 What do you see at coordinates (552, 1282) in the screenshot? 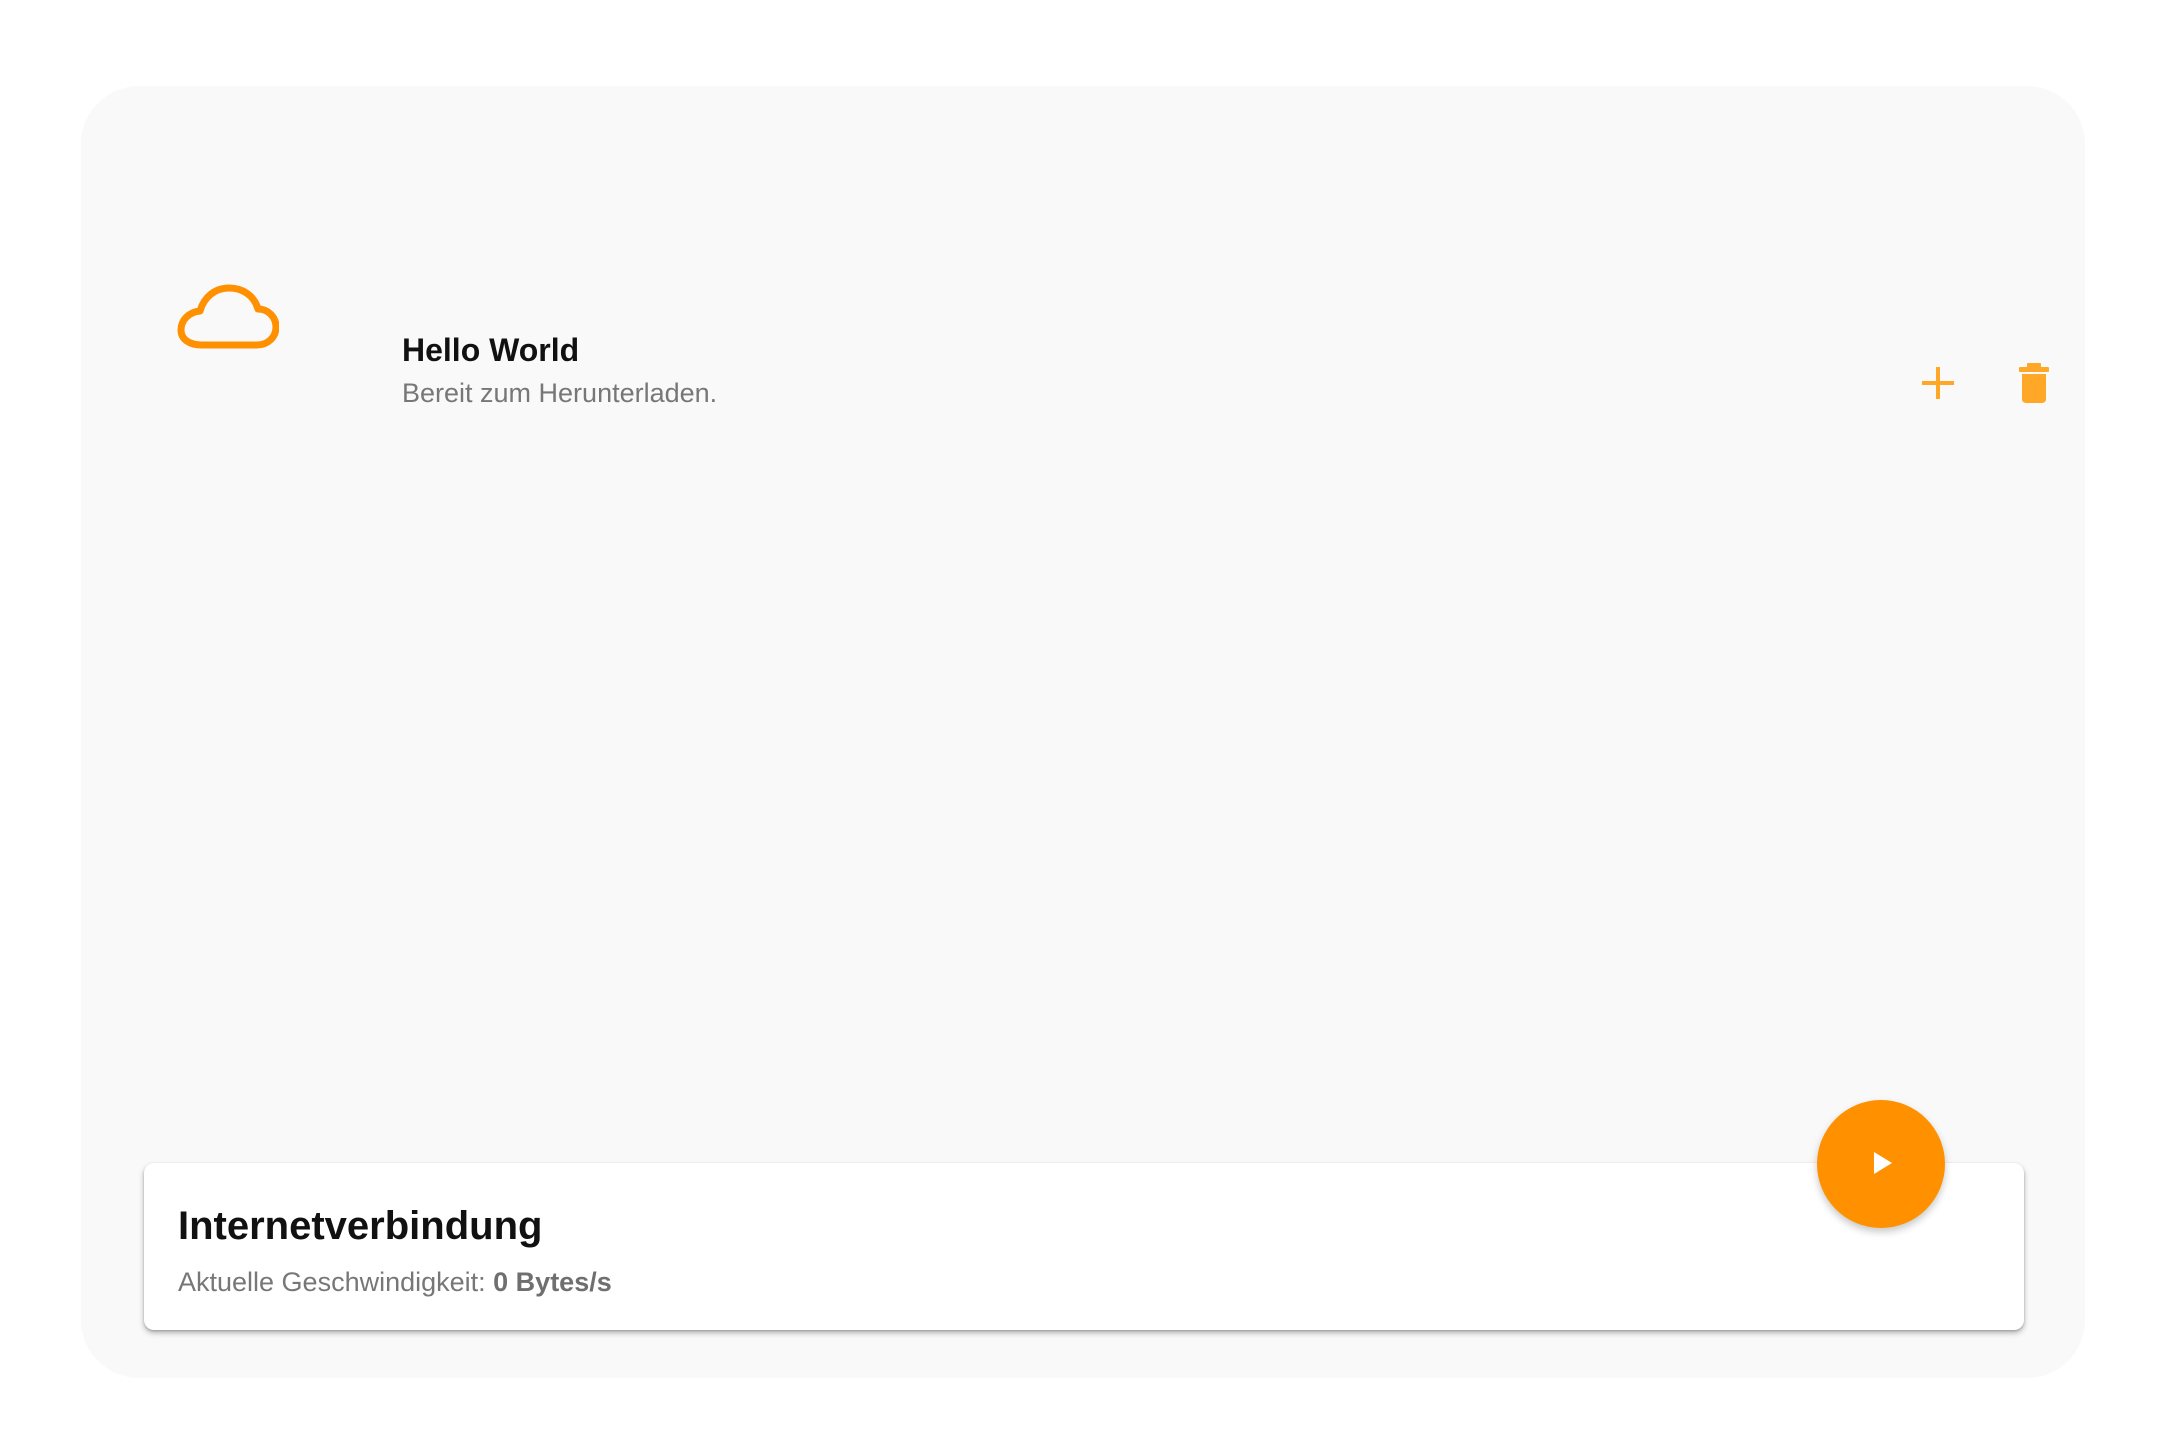
I see `current-speed-value: 0 Bytes/s` at bounding box center [552, 1282].